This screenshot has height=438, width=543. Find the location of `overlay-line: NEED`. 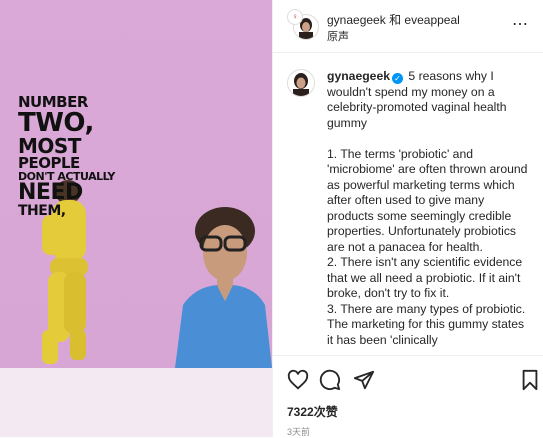

overlay-line: NEED is located at coordinates (50, 192).